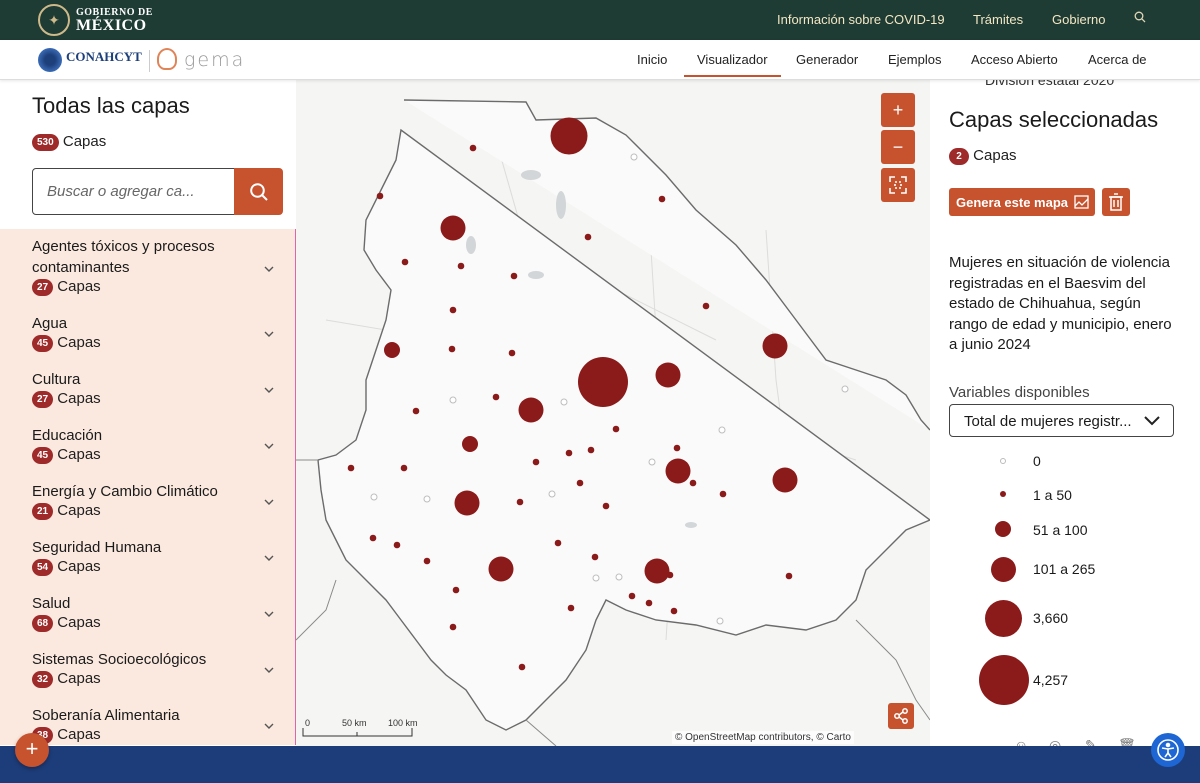  What do you see at coordinates (157, 668) in the screenshot?
I see `category-item: Sistemas Socioecológicos 32 Capas` at bounding box center [157, 668].